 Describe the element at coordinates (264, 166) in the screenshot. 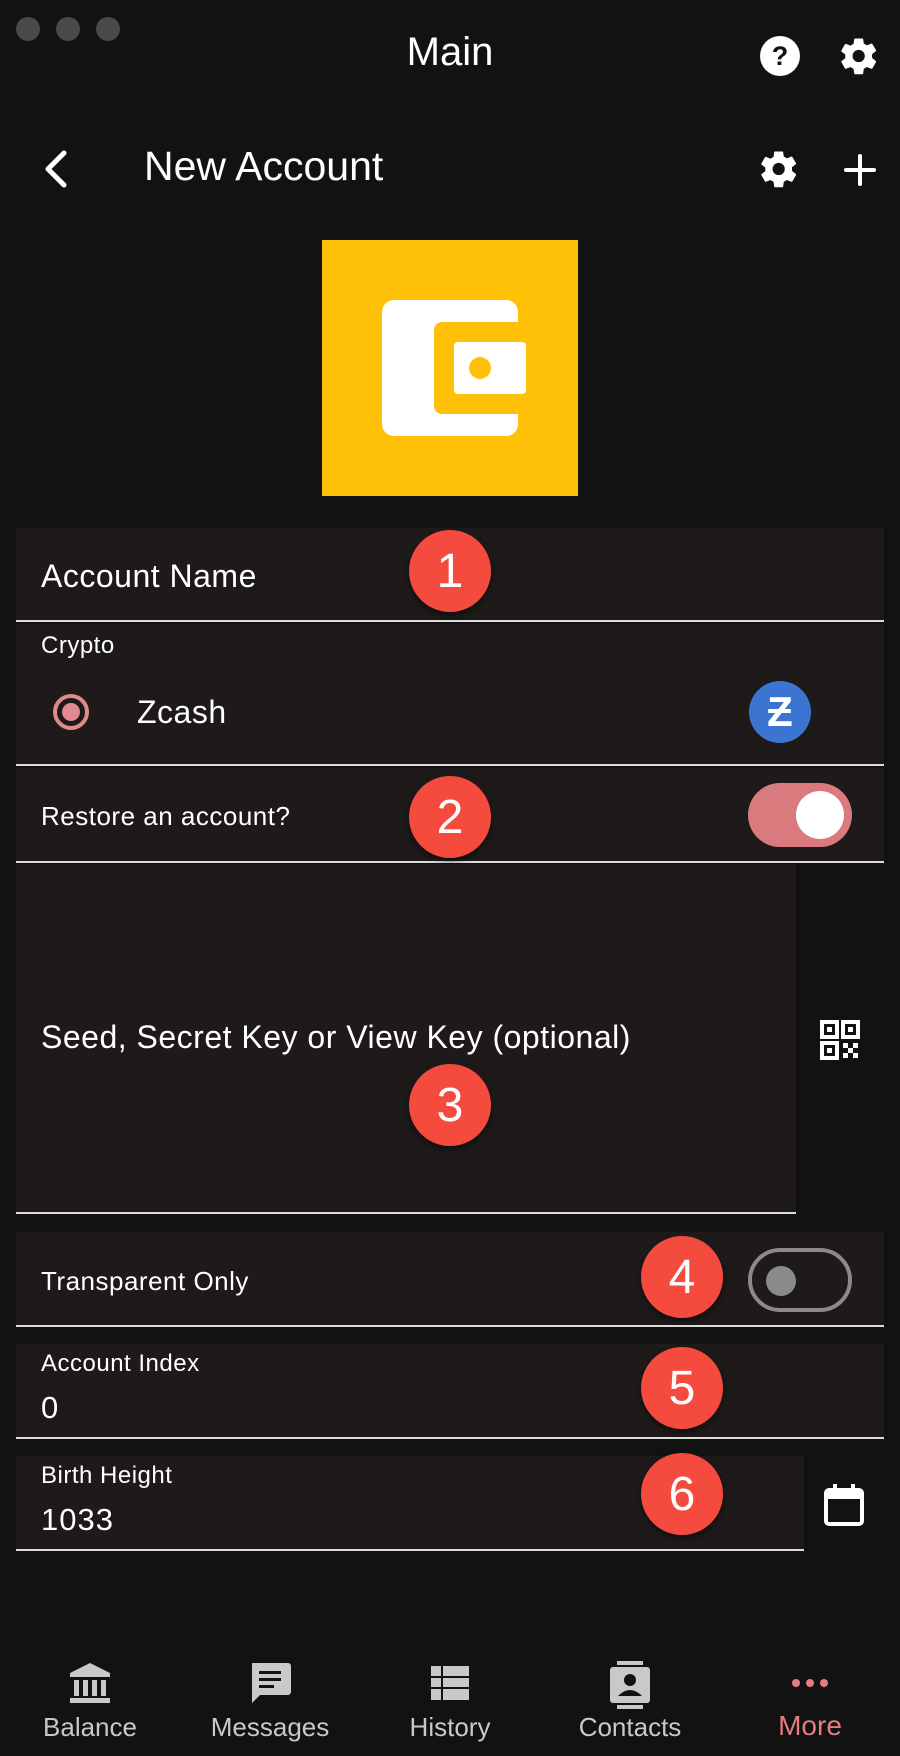

I see `page-title: New Account` at that location.